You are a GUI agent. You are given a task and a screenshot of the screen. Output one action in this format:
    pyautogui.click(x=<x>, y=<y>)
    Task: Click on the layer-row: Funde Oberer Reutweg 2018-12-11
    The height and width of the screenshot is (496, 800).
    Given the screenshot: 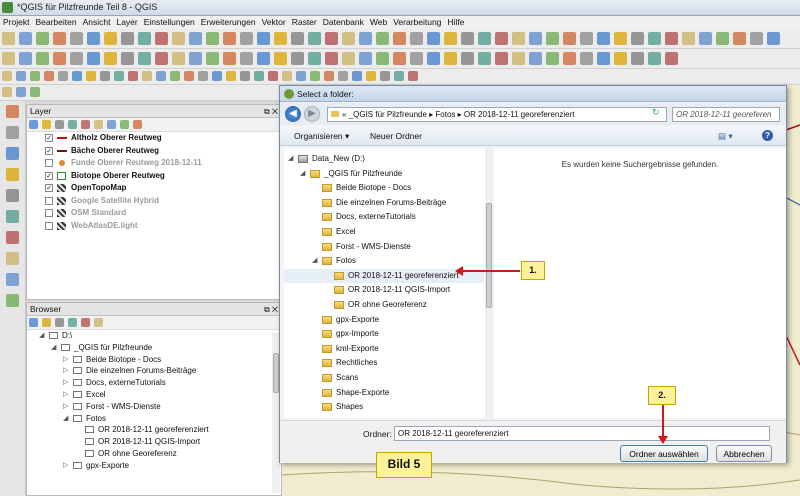 What is the action you would take?
    pyautogui.click(x=154, y=163)
    